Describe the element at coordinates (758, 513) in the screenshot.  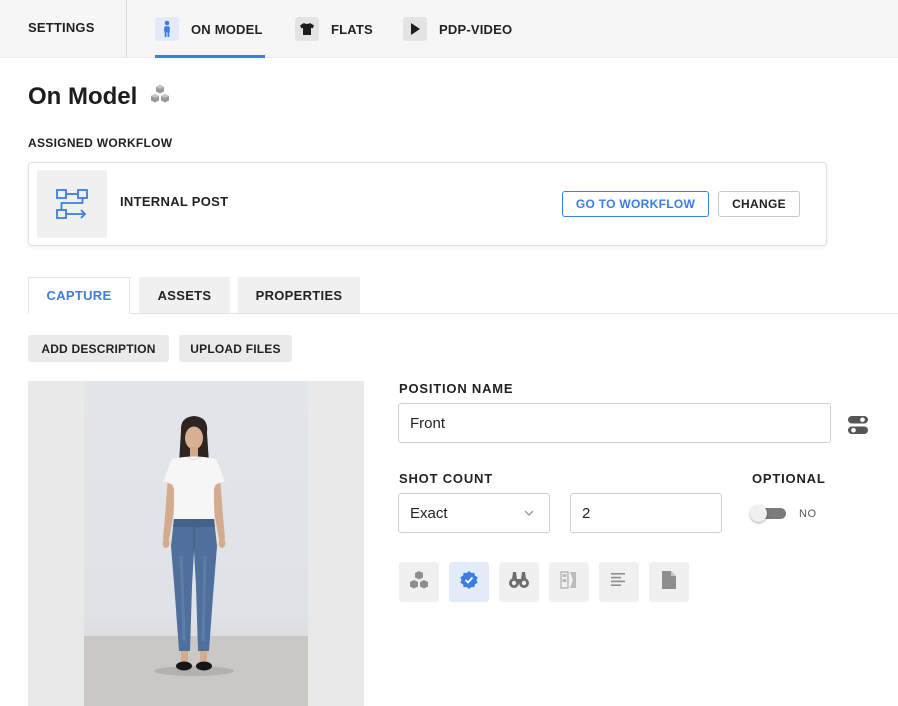
I see `toggle-knob` at that location.